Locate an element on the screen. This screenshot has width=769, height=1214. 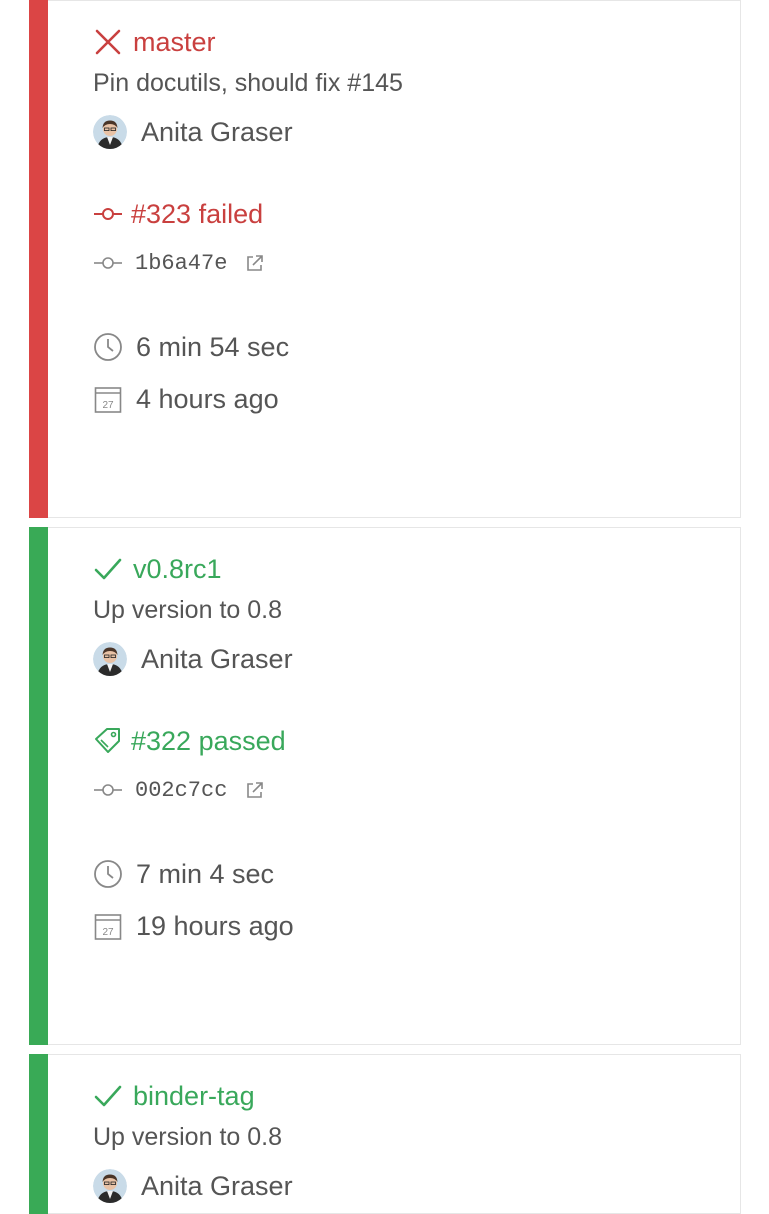
build-duration: 6 min 54 sec is located at coordinates (191, 347).